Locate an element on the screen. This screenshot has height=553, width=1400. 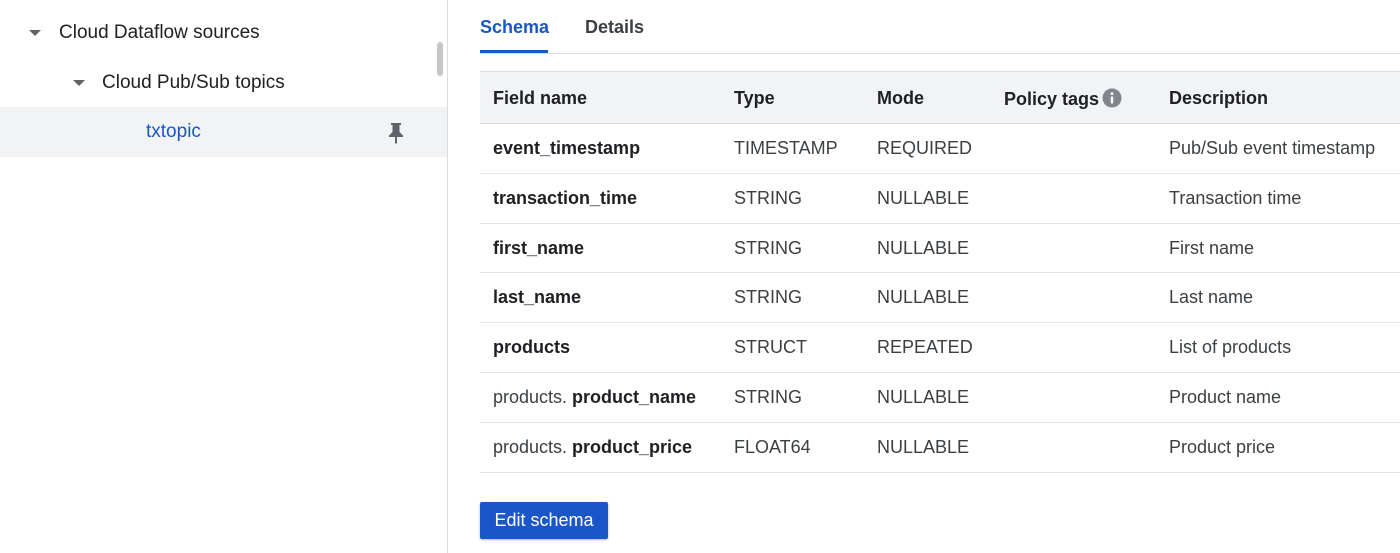
field-name-cell: products. product_price is located at coordinates (592, 447).